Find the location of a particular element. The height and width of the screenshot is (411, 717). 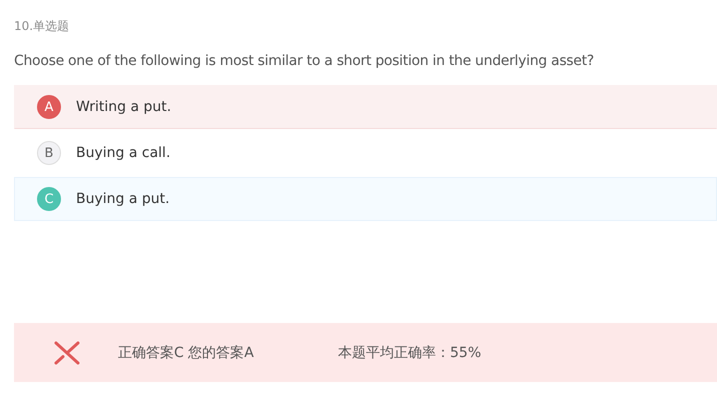

option-letter-badge: B is located at coordinates (49, 153).